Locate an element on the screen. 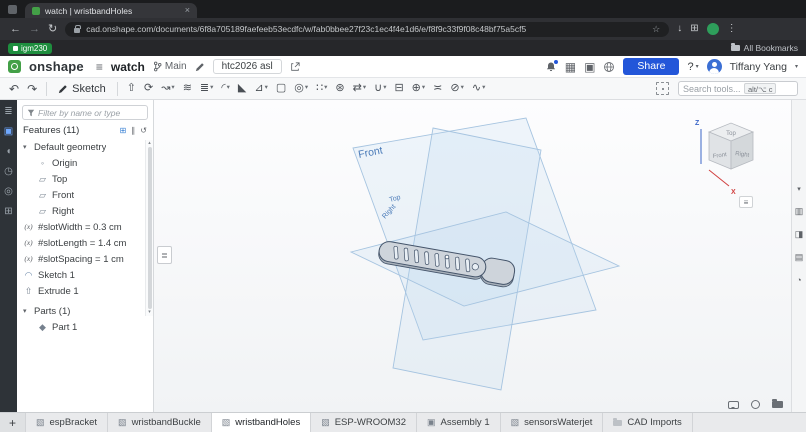 Image resolution: width=806 pixels, height=432 pixels. appearance-icon: ▤ is located at coordinates (799, 257).